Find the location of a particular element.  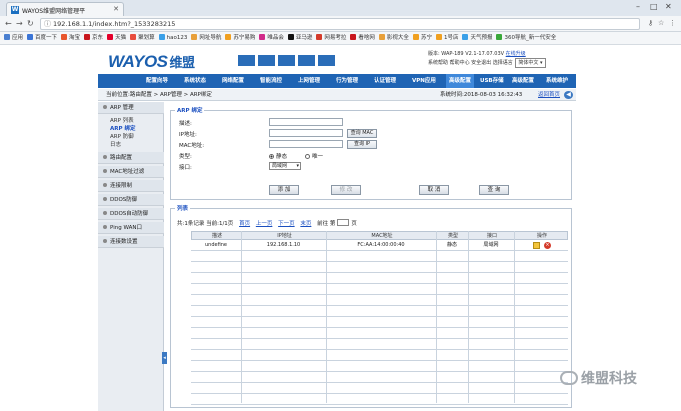

bookmark-item: 360导航_新一代安全 is located at coordinates (526, 38).